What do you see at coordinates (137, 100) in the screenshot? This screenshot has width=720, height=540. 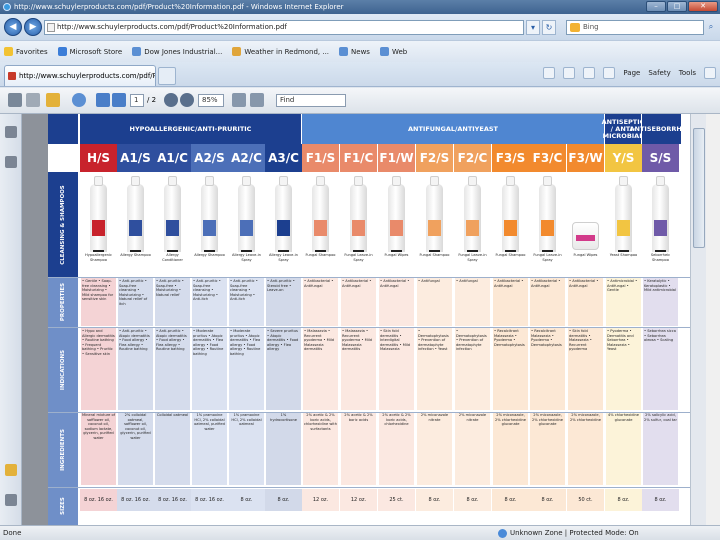 I see `page-number-input: 1` at bounding box center [137, 100].